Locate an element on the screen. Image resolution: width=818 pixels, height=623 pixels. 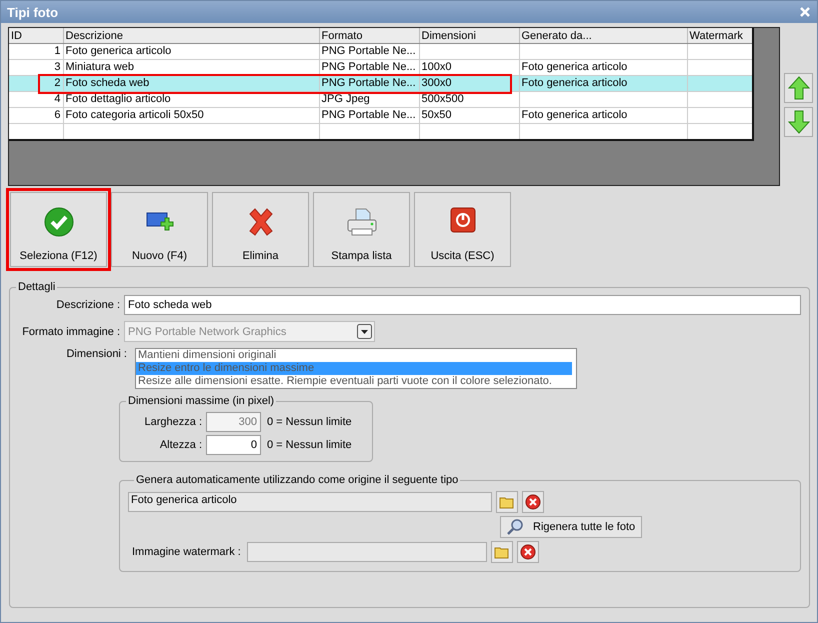
group-title: Dimensioni massime (in pixel) is located at coordinates (201, 401).